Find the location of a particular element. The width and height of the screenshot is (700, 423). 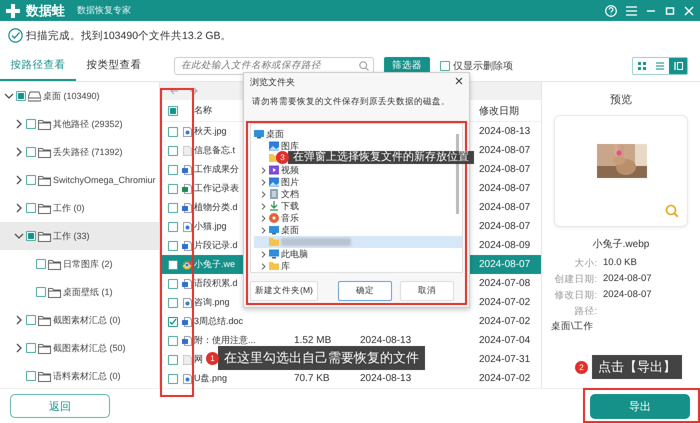

tree-label: 语料素材汇总 (0) is located at coordinates (86, 376).